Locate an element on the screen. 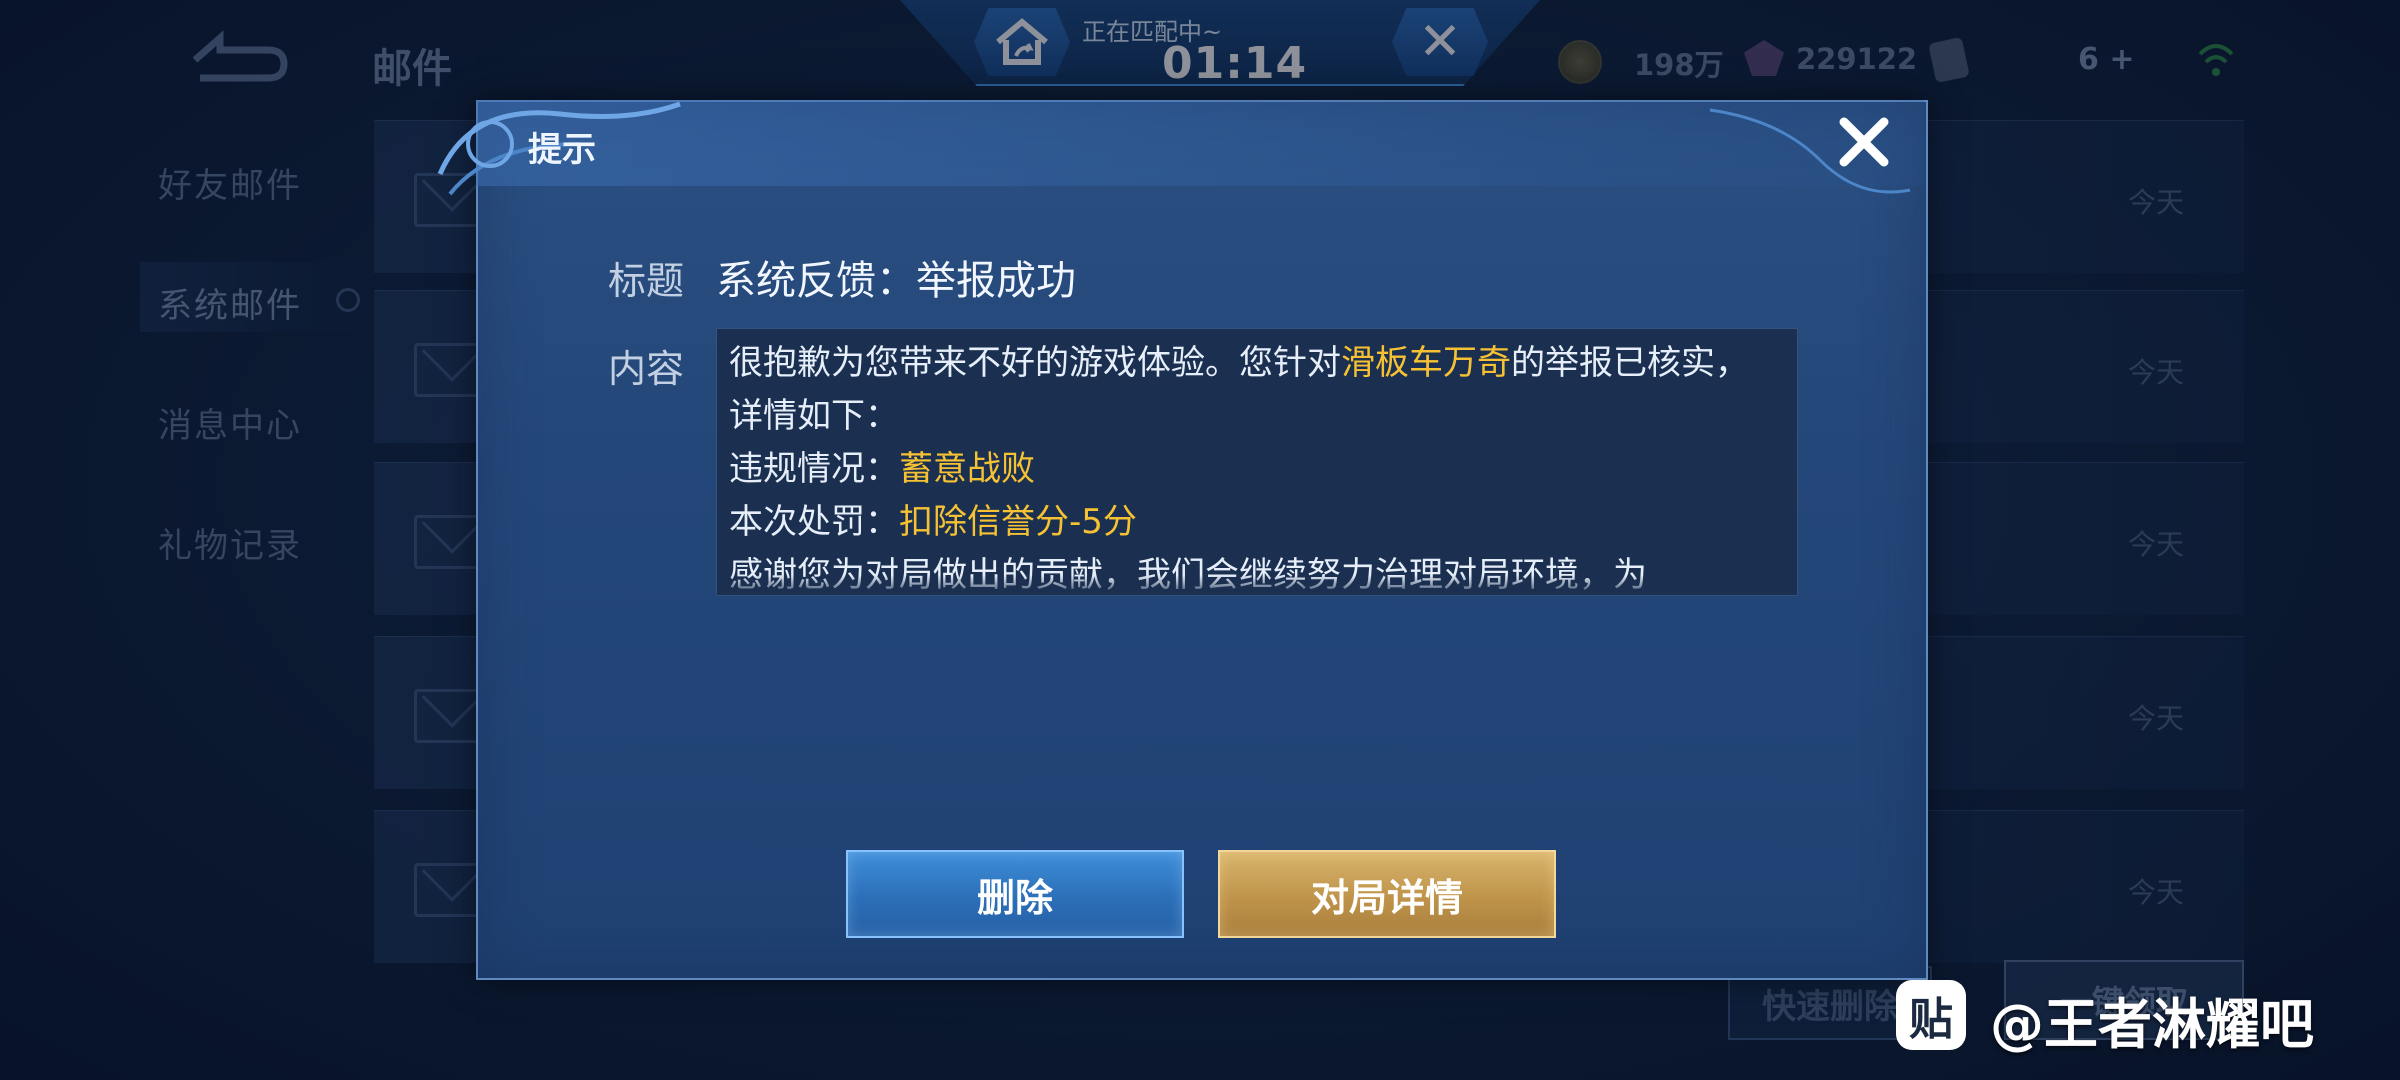 This screenshot has height=1080, width=2400. close-icon is located at coordinates (1864, 142).